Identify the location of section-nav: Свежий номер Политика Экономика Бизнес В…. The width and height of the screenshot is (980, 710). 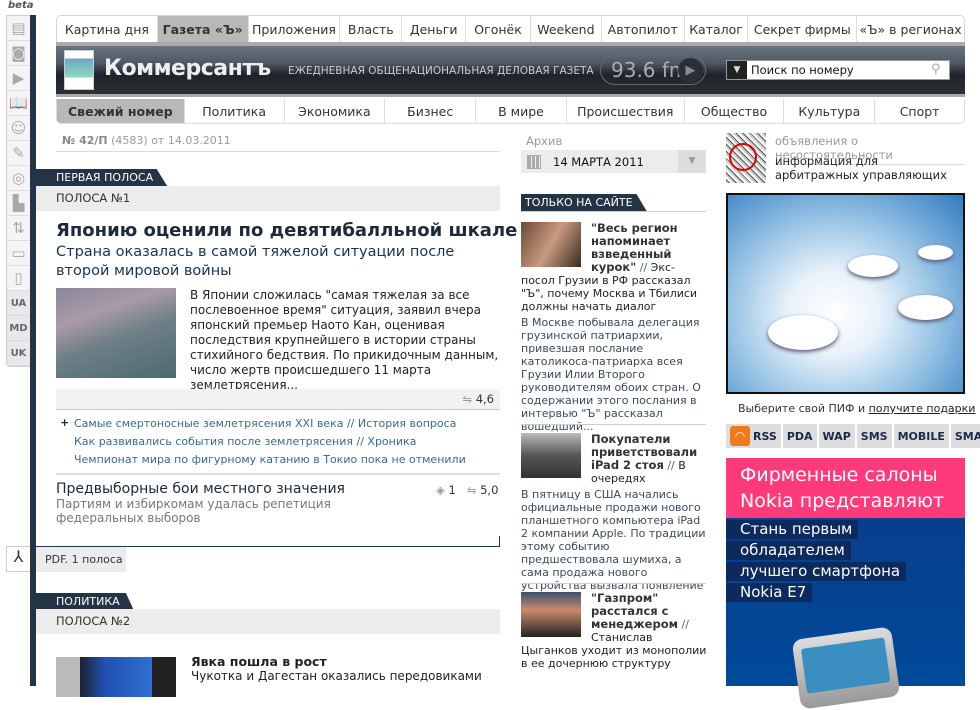
(510, 111).